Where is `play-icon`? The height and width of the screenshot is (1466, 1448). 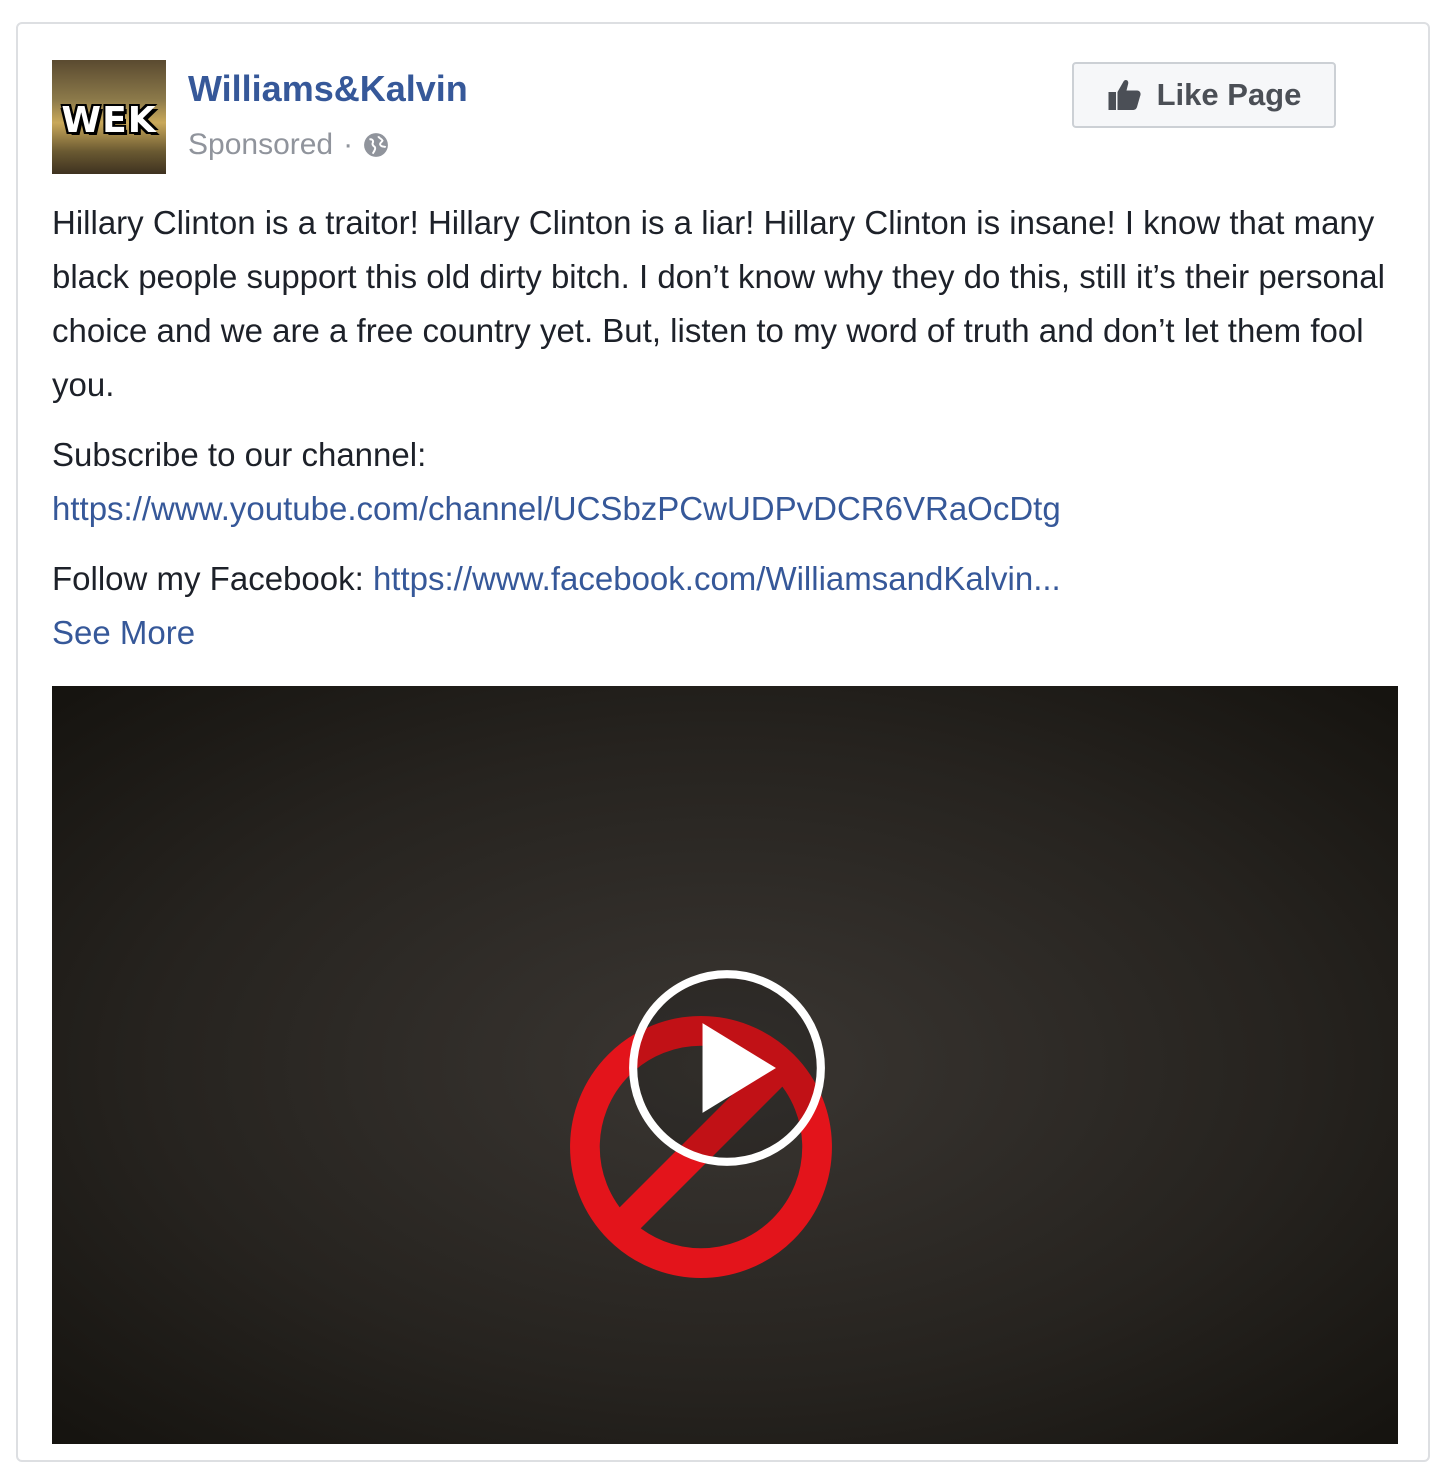 play-icon is located at coordinates (727, 1068).